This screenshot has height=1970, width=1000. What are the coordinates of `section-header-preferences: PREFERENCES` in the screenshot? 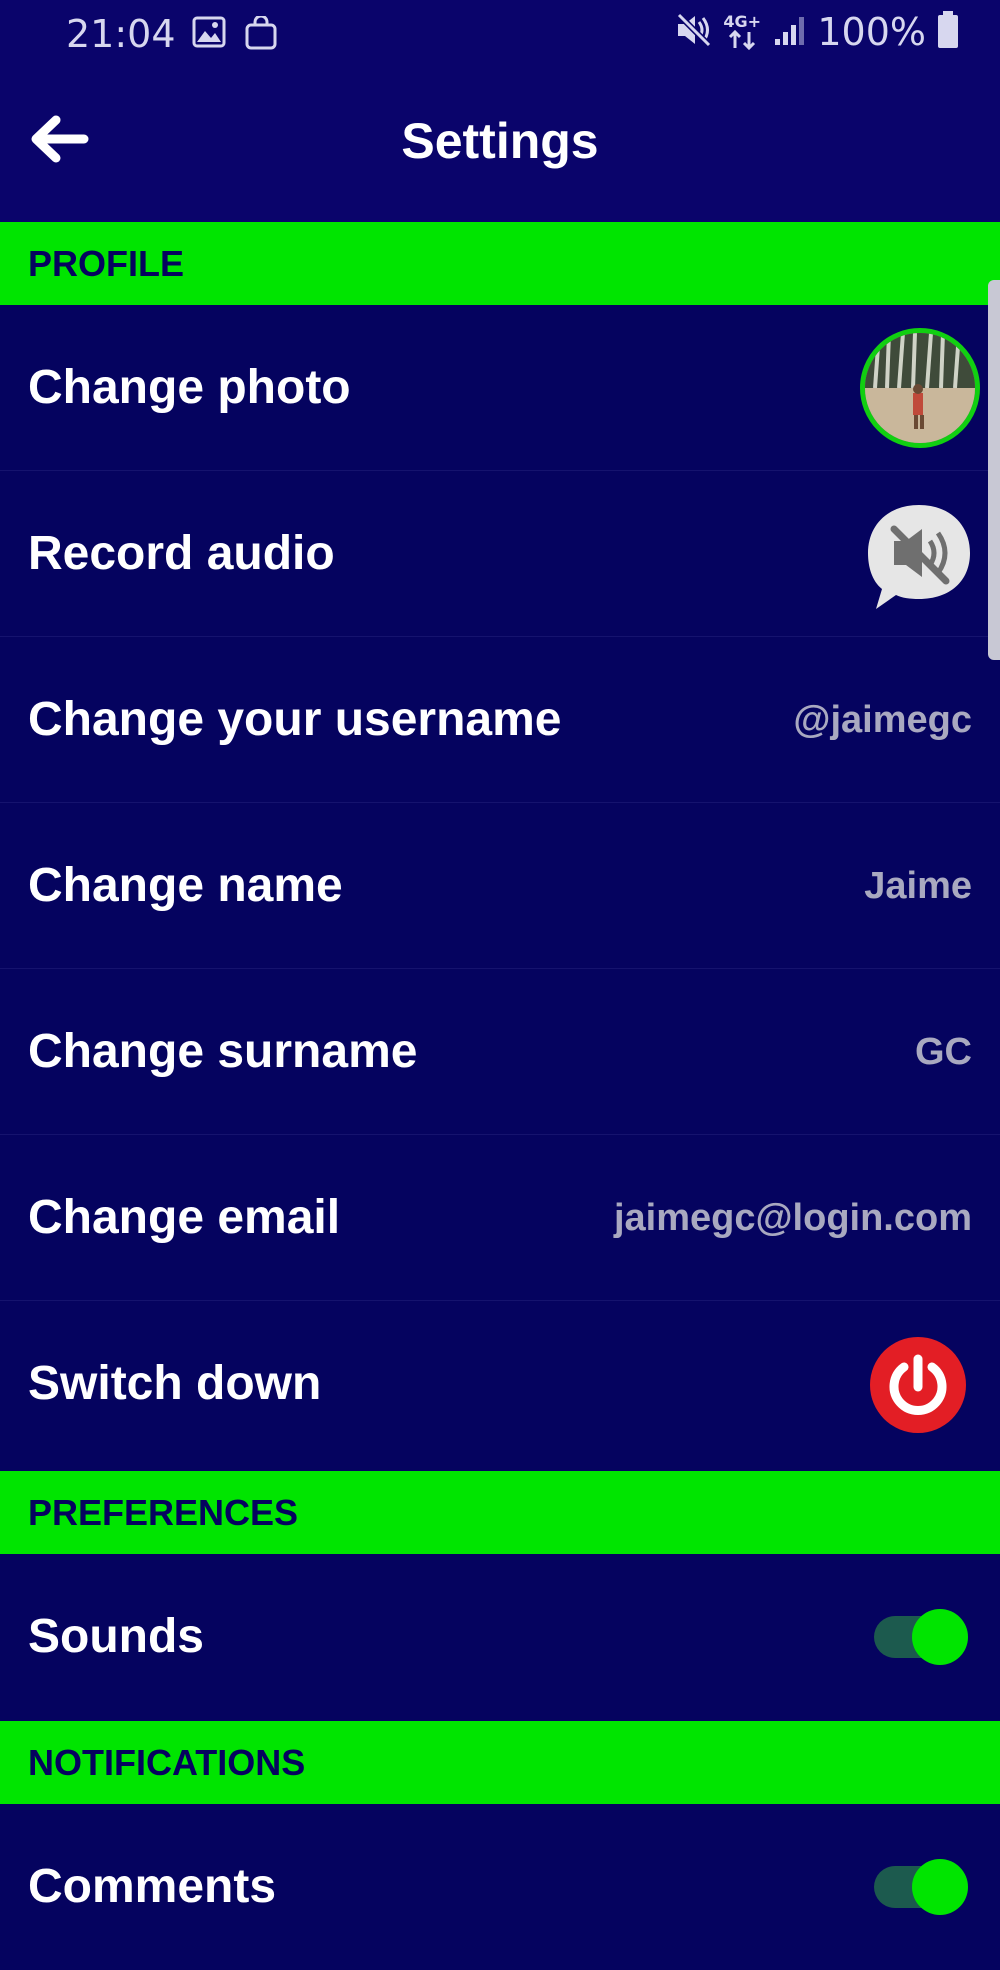 It's located at (500, 1512).